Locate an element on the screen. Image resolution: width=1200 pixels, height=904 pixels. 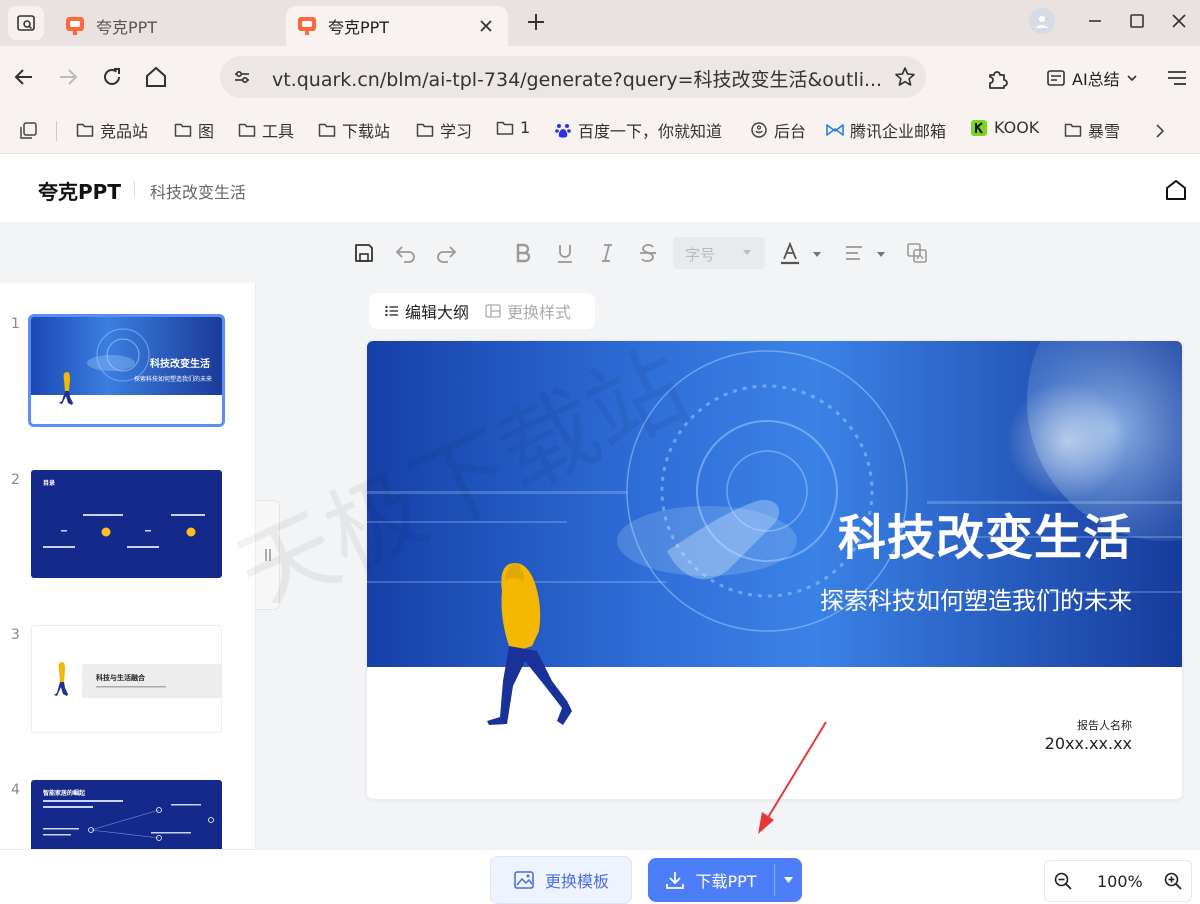
slide-title: 科技改变生活 is located at coordinates (985, 533).